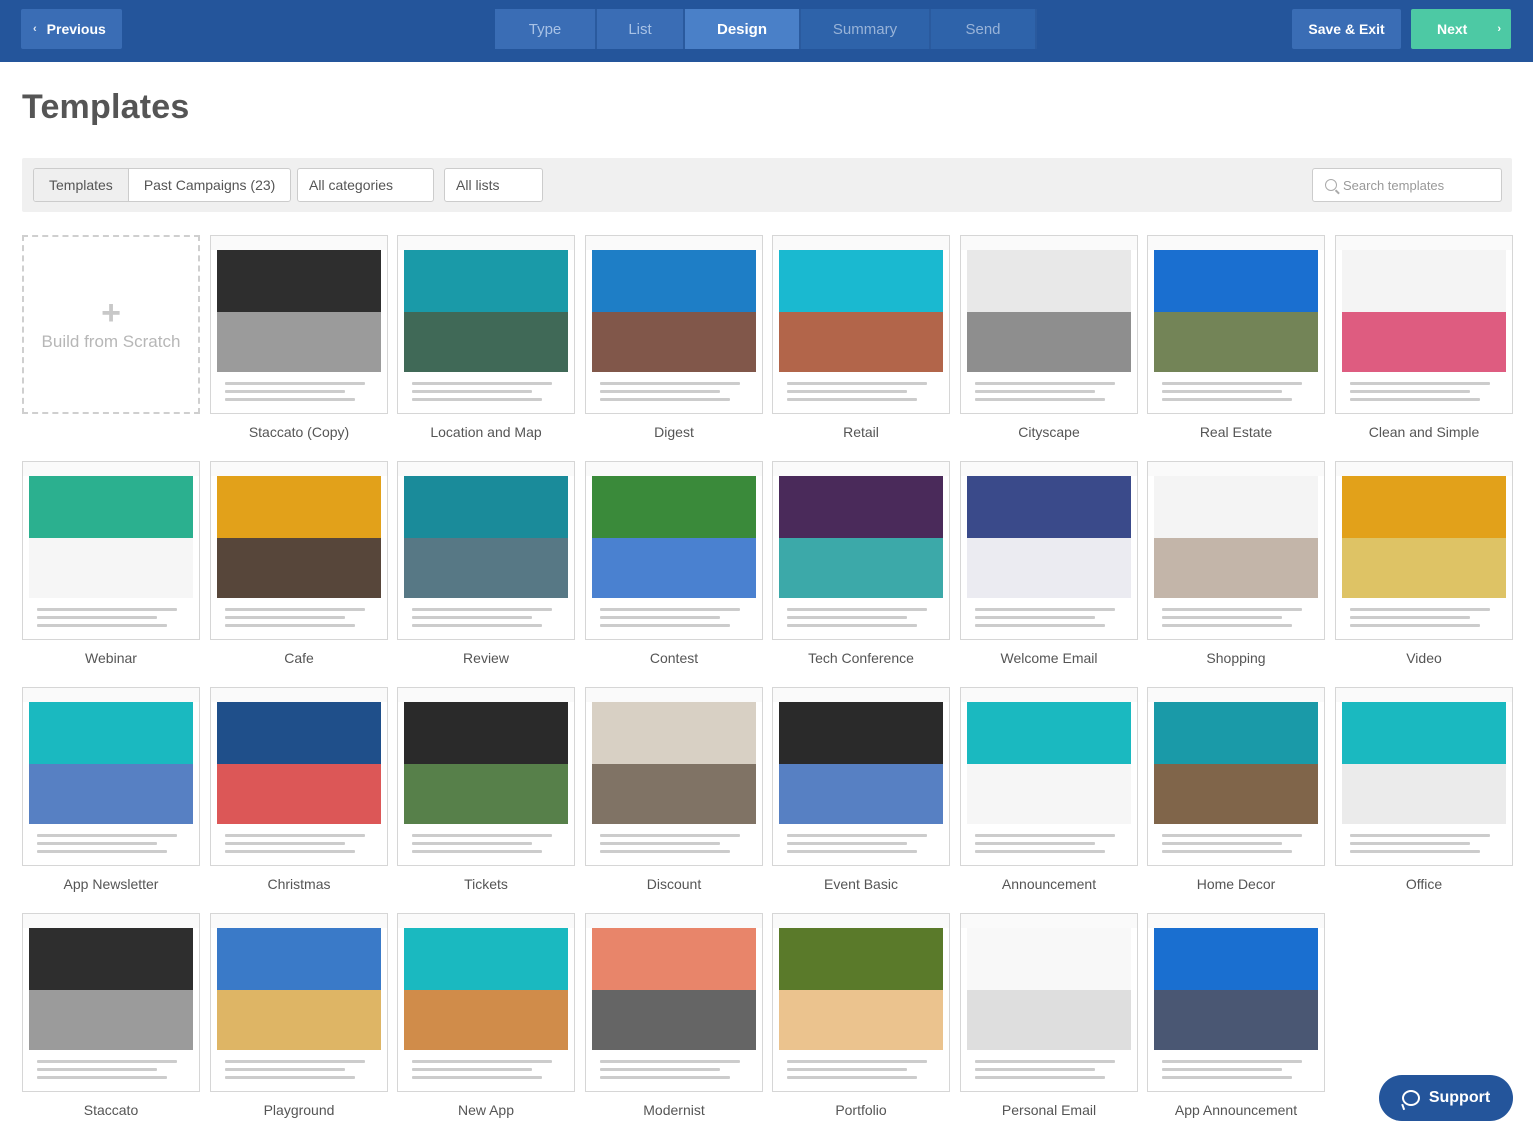 This screenshot has width=1533, height=1131. I want to click on template-card-app-newsletter: App Newsletter, so click(111, 789).